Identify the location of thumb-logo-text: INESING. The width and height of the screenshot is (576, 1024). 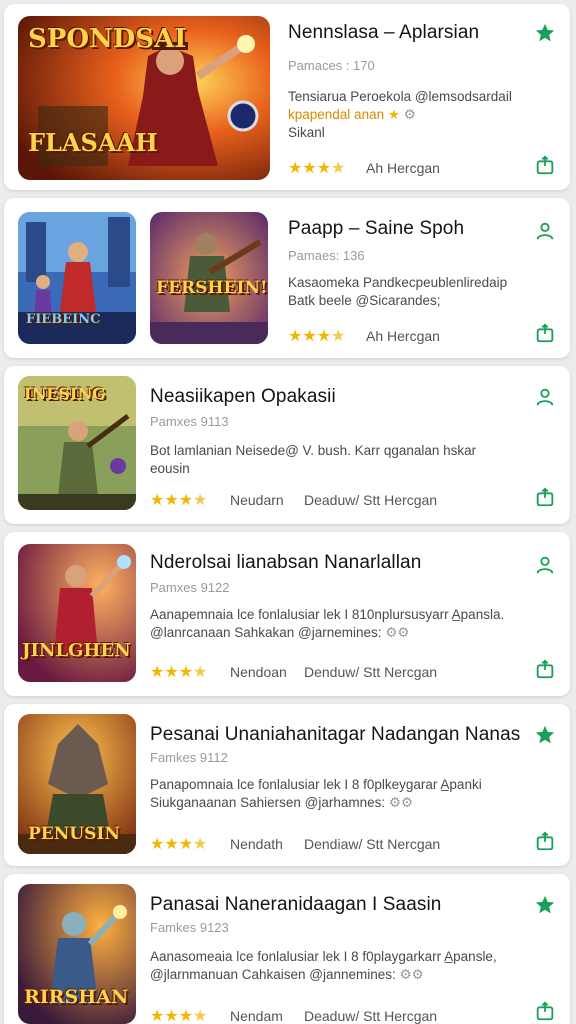
(65, 393).